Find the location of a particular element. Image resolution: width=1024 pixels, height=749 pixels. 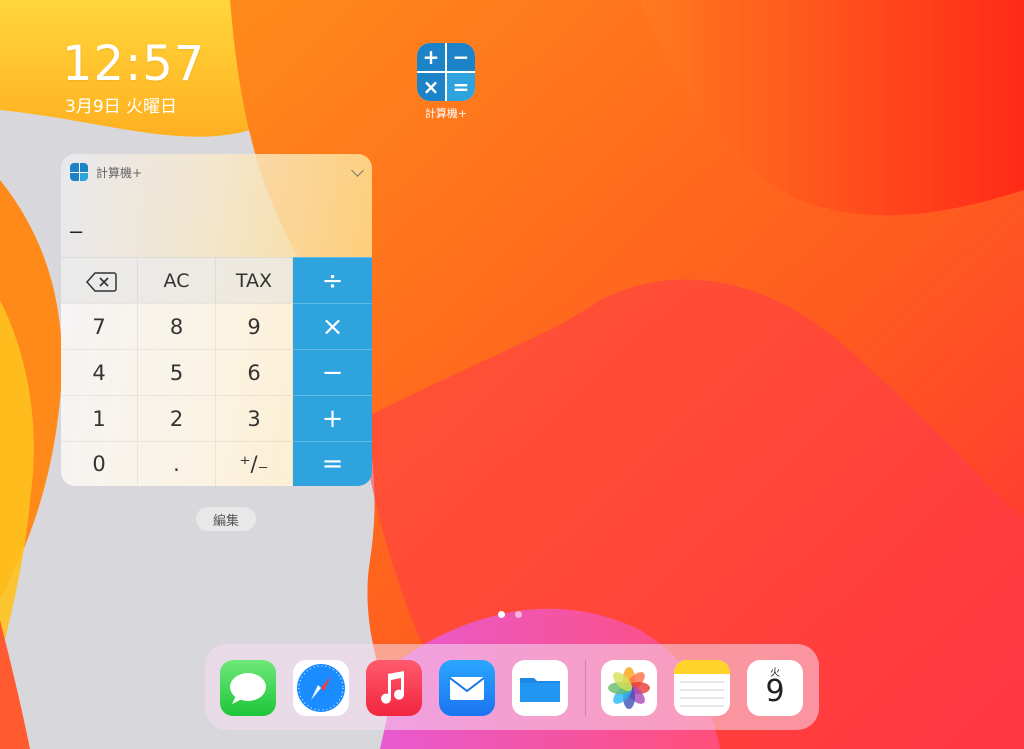

calc-key: 2 is located at coordinates (177, 418).